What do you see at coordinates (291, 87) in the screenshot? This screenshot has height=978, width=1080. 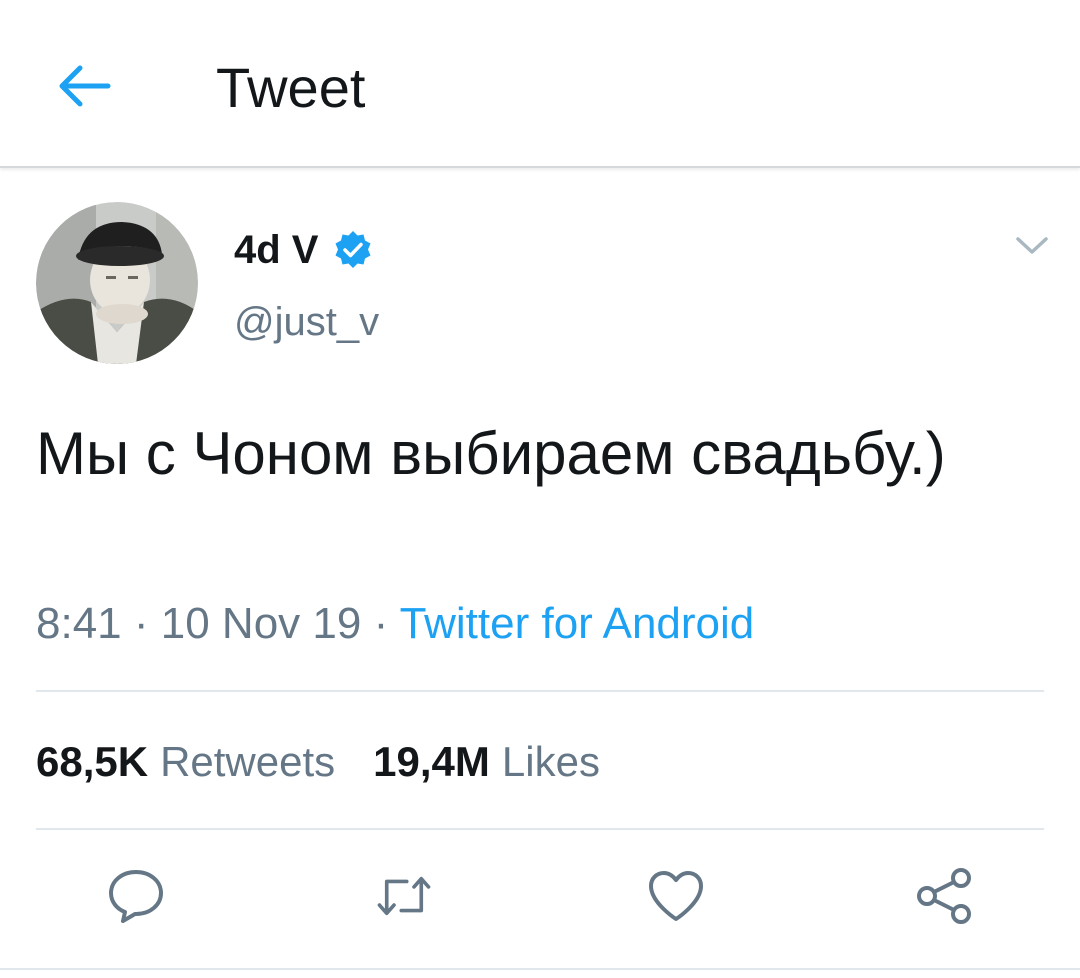 I see `page-title: Tweet` at bounding box center [291, 87].